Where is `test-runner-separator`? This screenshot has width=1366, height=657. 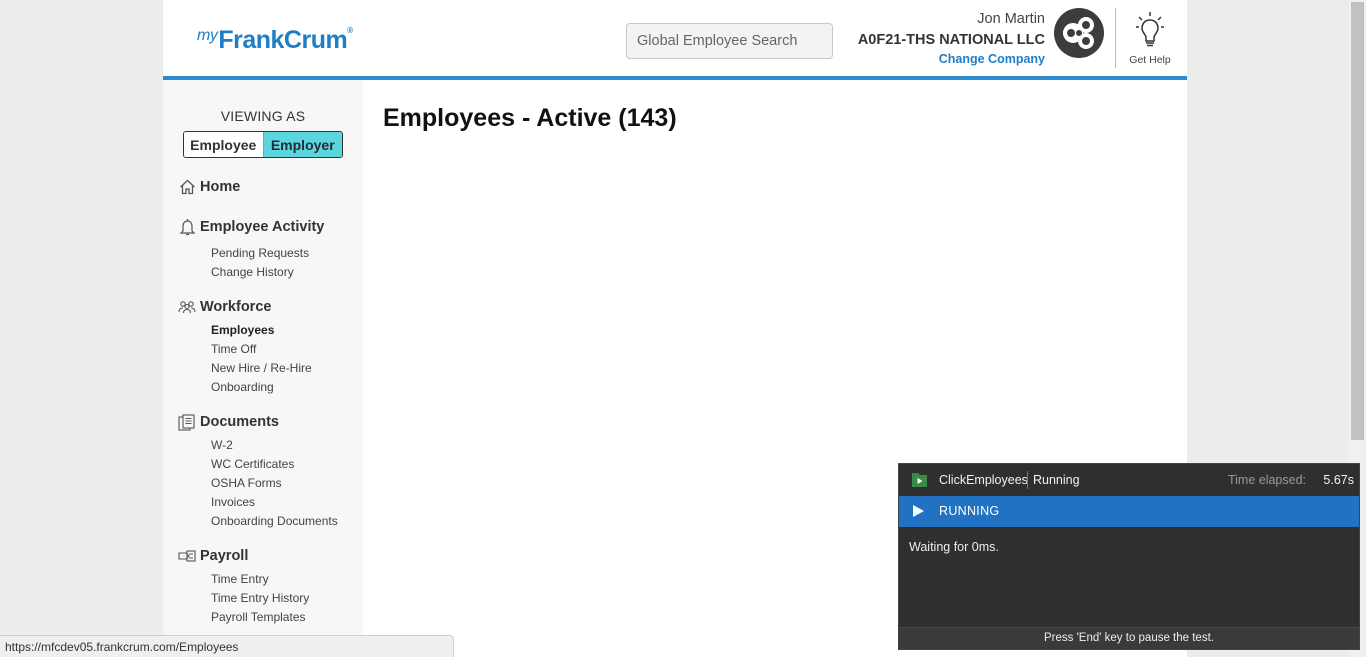 test-runner-separator is located at coordinates (1027, 480).